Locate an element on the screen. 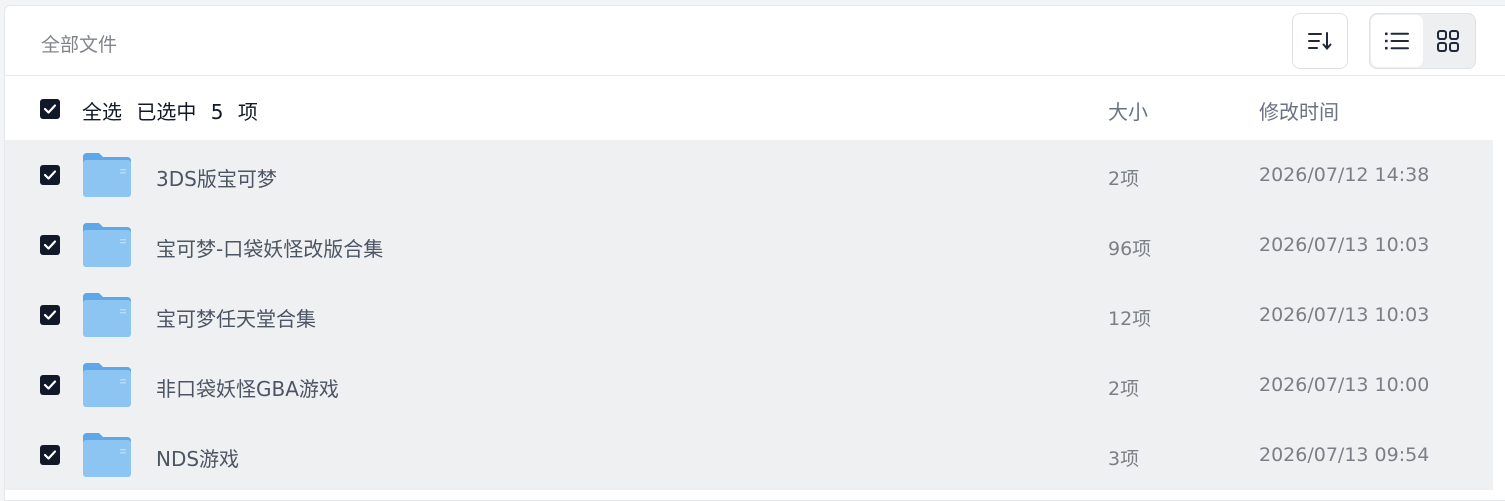 This screenshot has width=1505, height=501. file-row: 宝可梦-口袋妖怪改版合集 96项 2026/07/13 10:03 is located at coordinates (749, 245).